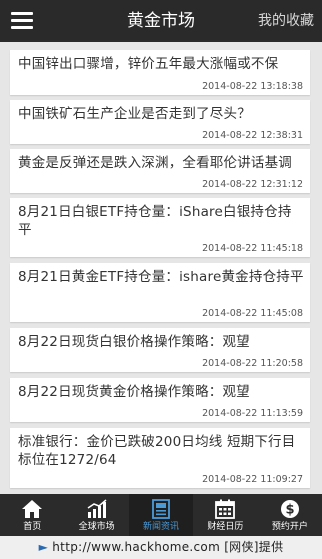 This screenshot has height=559, width=322. What do you see at coordinates (252, 479) in the screenshot?
I see `news-time: 2014-08-22 11:09:27` at bounding box center [252, 479].